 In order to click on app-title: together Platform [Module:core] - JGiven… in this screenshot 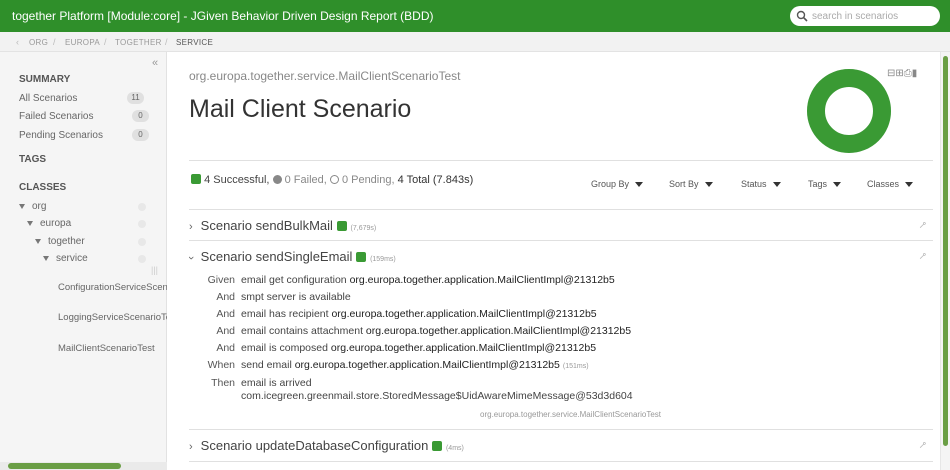, I will do `click(223, 16)`.